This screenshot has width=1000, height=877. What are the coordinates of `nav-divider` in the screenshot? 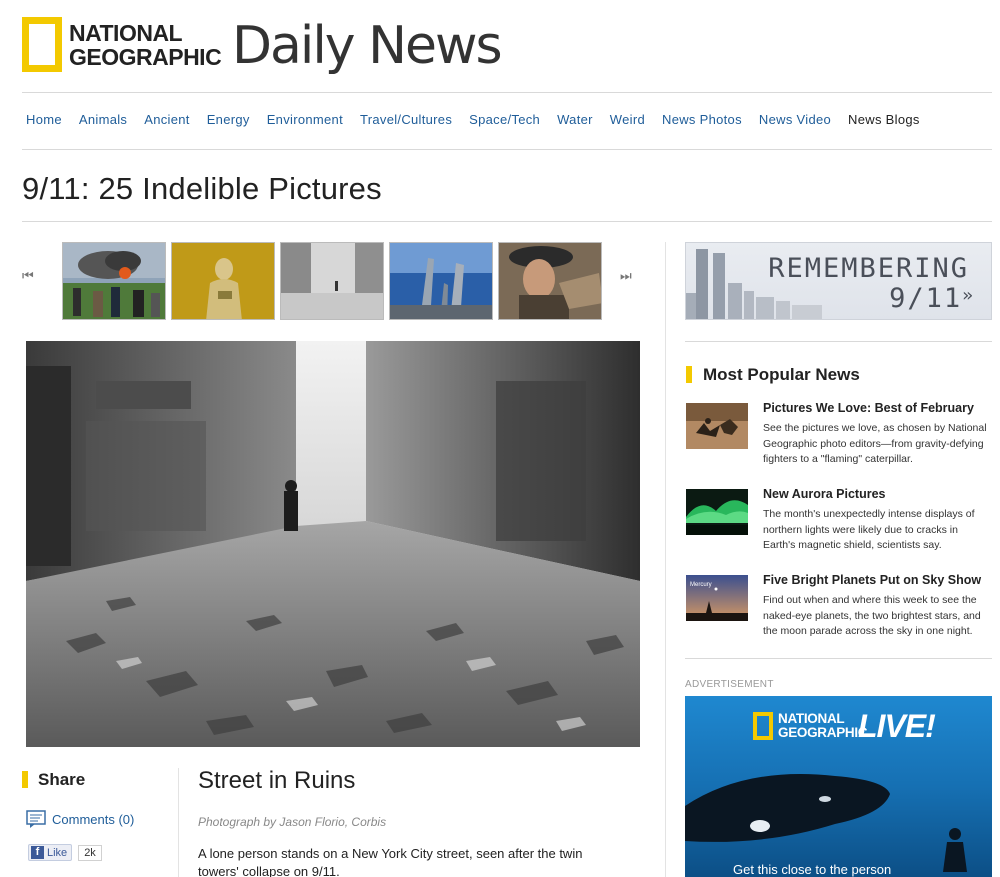 It's located at (507, 149).